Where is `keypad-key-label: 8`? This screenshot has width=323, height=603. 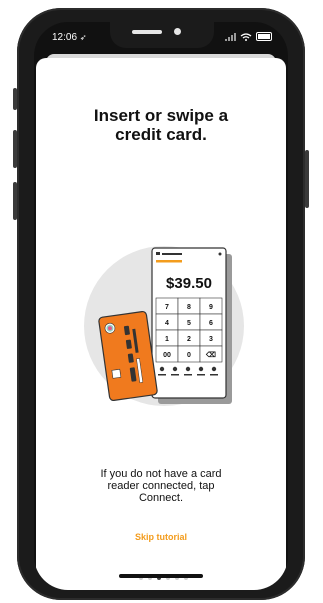 keypad-key-label: 8 is located at coordinates (189, 307).